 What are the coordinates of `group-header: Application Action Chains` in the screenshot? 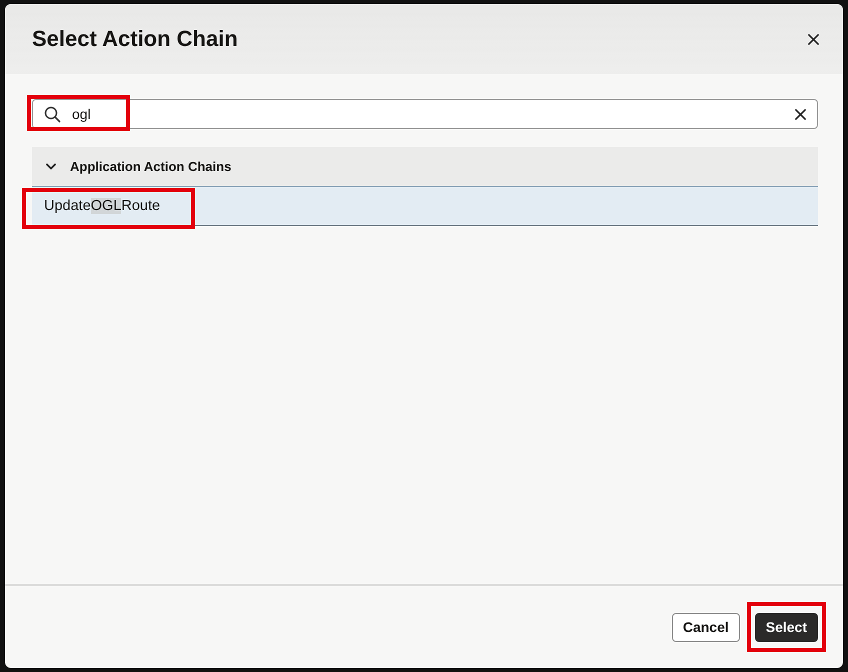 It's located at (425, 167).